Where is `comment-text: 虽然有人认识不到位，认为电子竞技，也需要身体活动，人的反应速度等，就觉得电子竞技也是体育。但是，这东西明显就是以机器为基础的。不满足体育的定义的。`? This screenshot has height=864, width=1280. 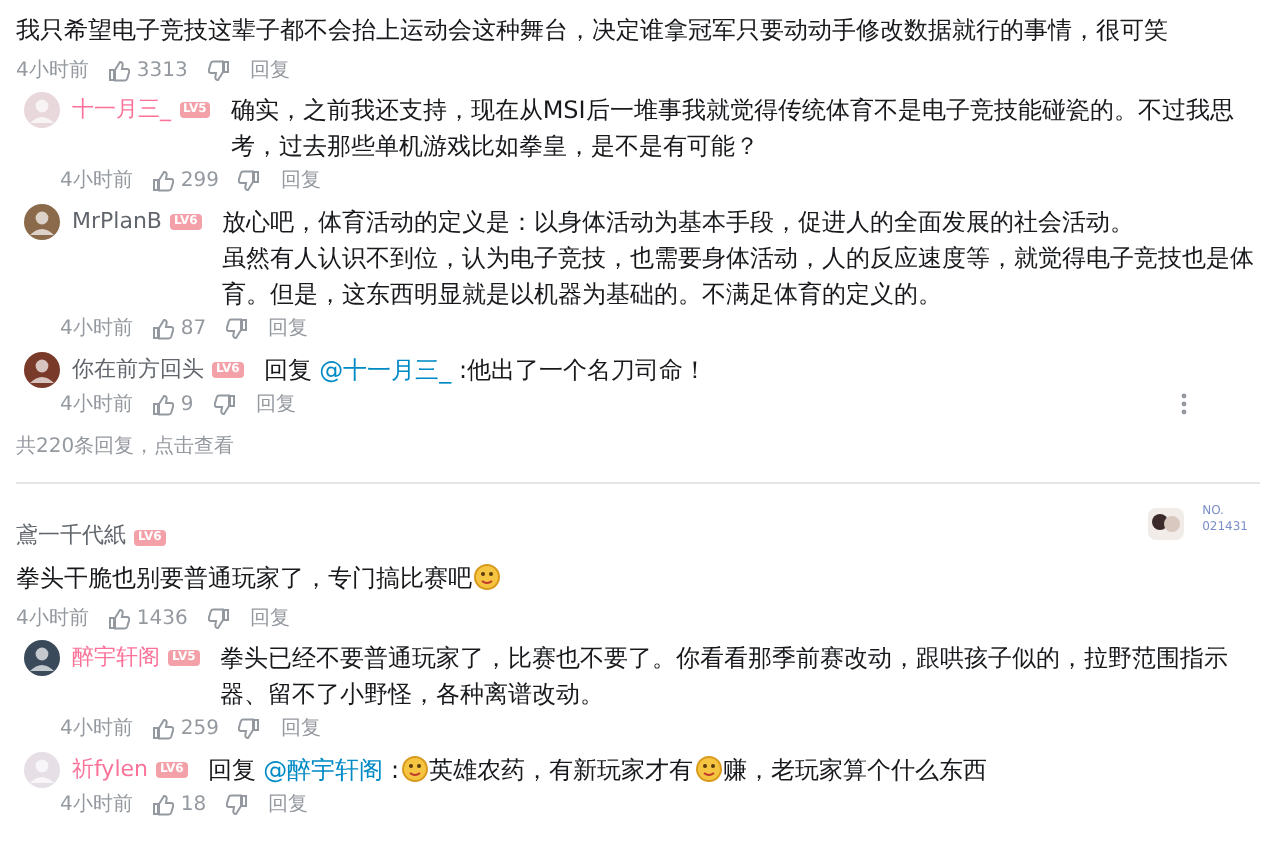 comment-text: 虽然有人认识不到位，认为电子竞技，也需要身体活动，人的反应速度等，就觉得电子竞技也是体育。但是，这东西明显就是以机器为基础的。不满足体育的定义的。 is located at coordinates (737, 276).